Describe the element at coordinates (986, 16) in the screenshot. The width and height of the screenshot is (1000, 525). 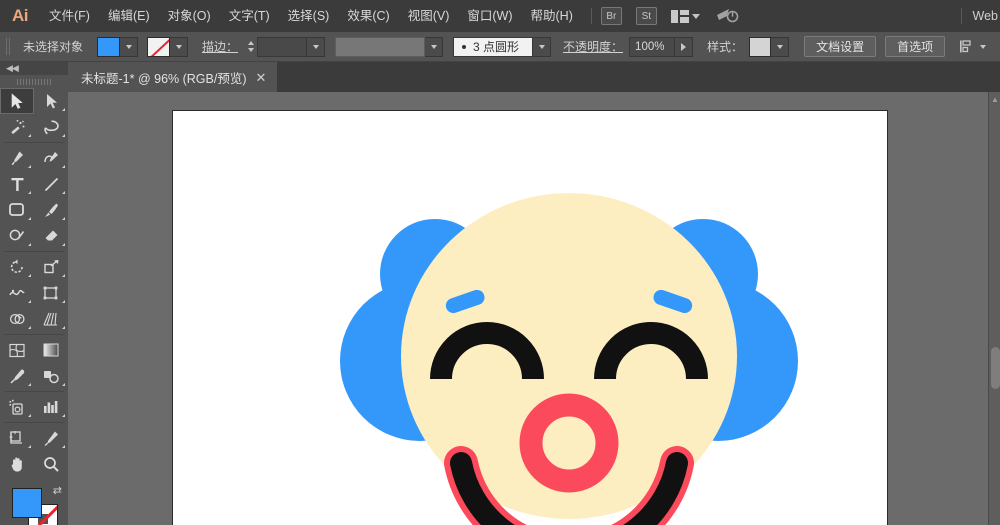
I see `workspace-label: Web` at that location.